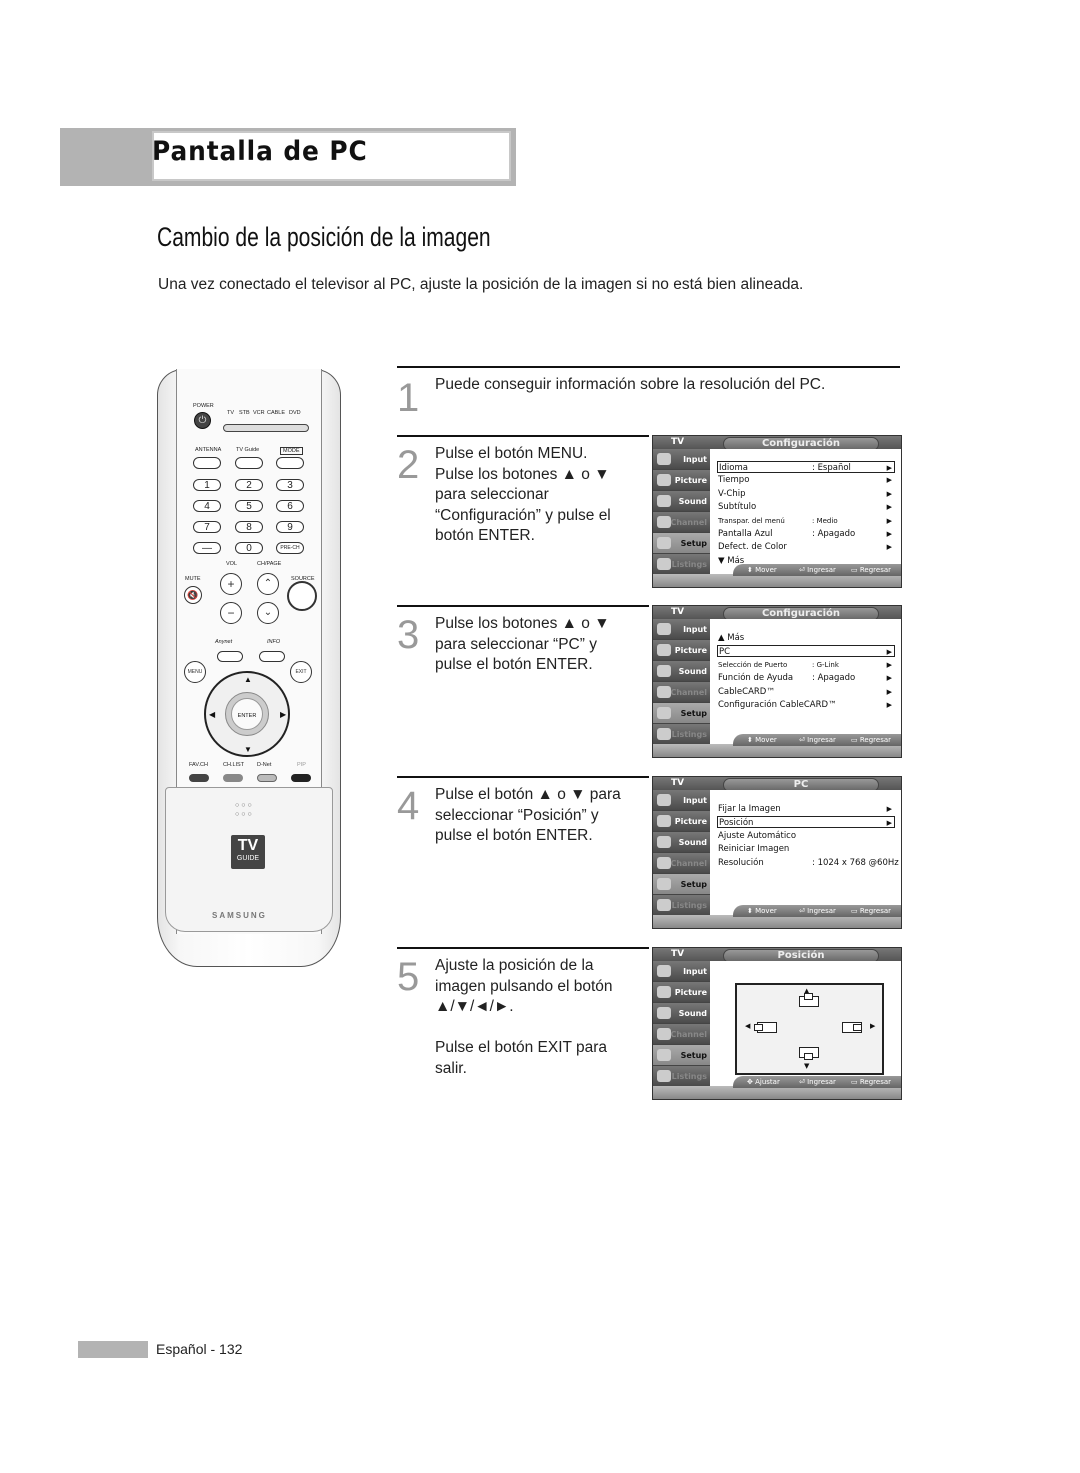  What do you see at coordinates (681, 522) in the screenshot?
I see `osd-sidebar-channel: Channel` at bounding box center [681, 522].